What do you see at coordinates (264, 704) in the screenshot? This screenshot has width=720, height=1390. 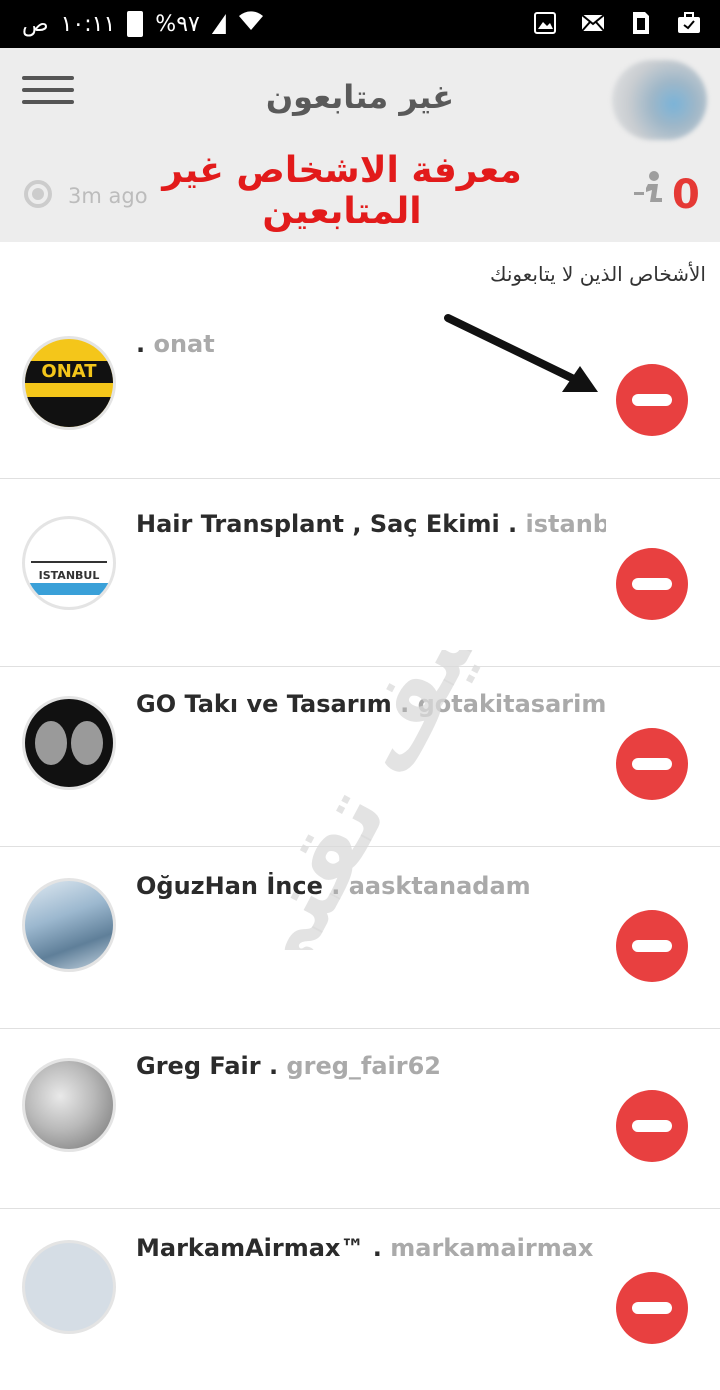 I see `user-display-name: GO Takı ve Tasarım` at bounding box center [264, 704].